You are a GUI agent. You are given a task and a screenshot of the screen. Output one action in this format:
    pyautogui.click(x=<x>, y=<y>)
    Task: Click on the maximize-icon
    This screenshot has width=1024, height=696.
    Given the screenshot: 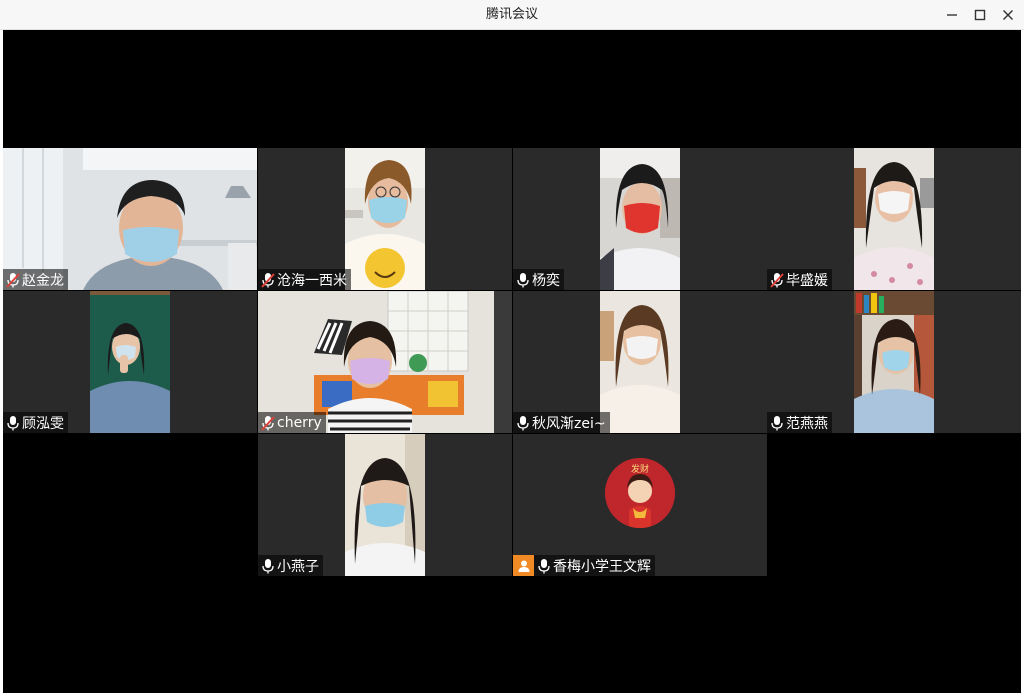 What is the action you would take?
    pyautogui.click(x=980, y=15)
    